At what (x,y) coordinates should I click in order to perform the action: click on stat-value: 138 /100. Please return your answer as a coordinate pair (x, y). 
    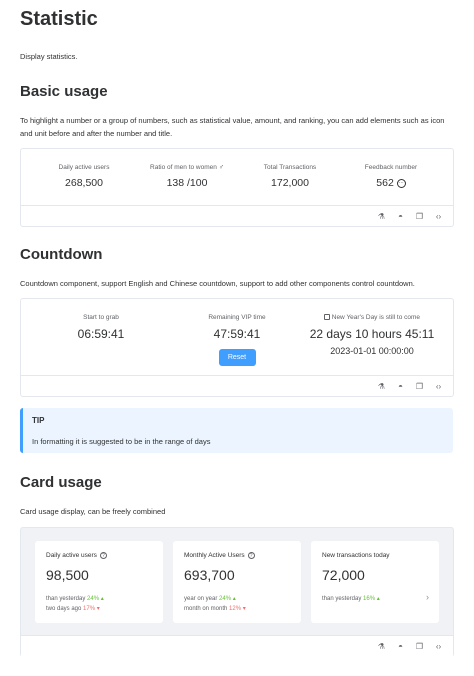
    Looking at the image, I should click on (187, 183).